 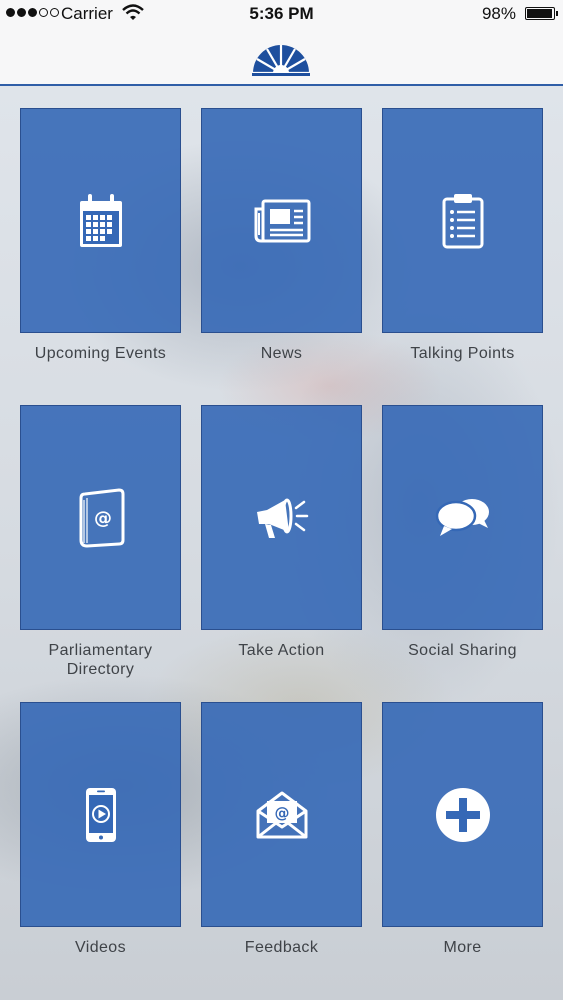 I want to click on semicircle-fan-logo-icon, so click(x=281, y=60).